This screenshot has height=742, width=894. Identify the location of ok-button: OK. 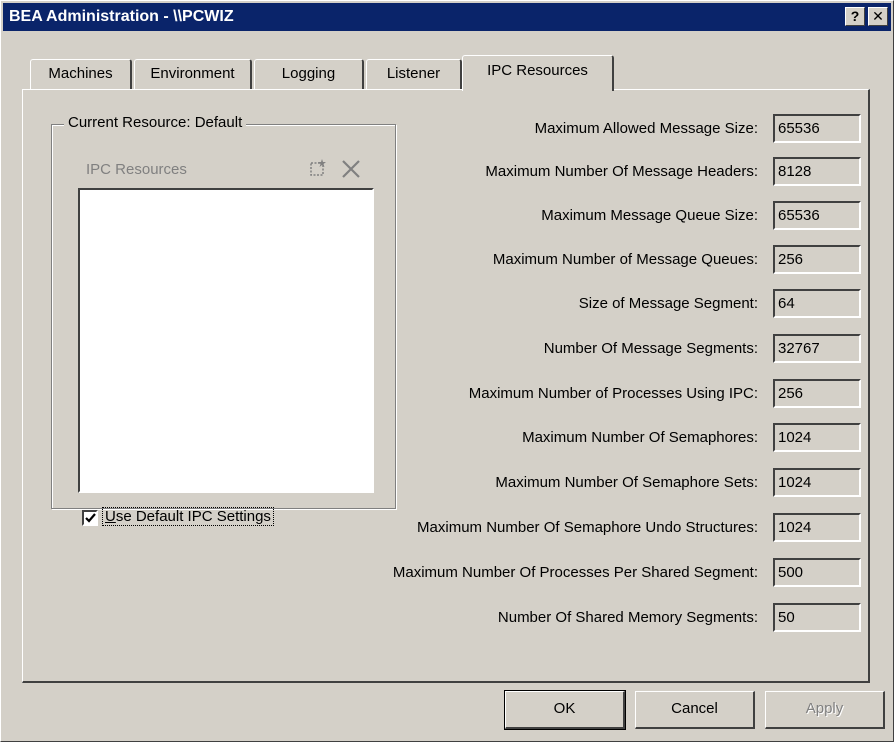
(565, 710).